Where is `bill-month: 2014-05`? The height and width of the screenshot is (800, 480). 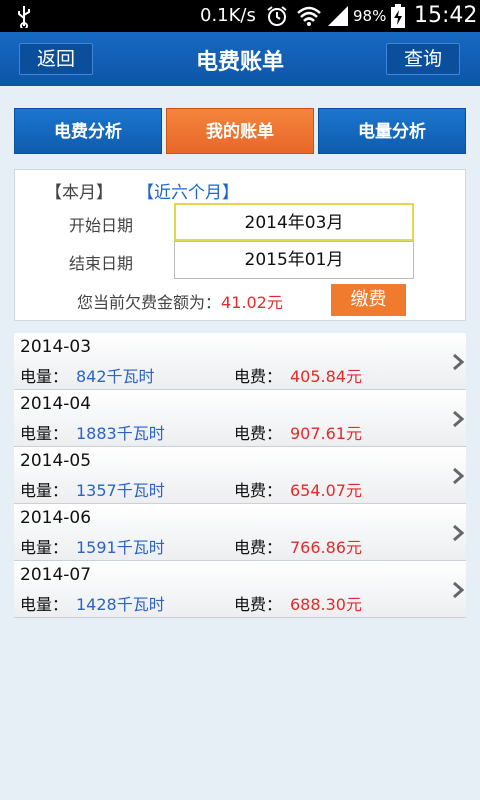 bill-month: 2014-05 is located at coordinates (56, 461).